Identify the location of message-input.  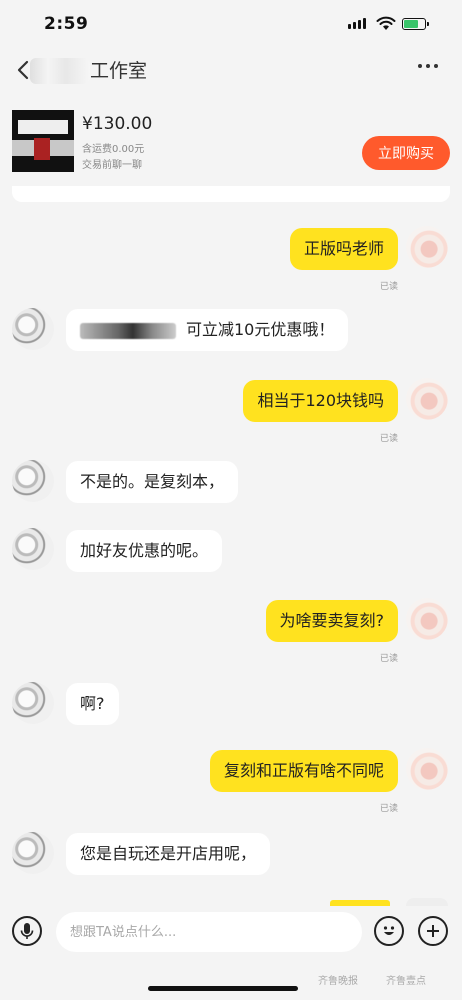
(209, 932).